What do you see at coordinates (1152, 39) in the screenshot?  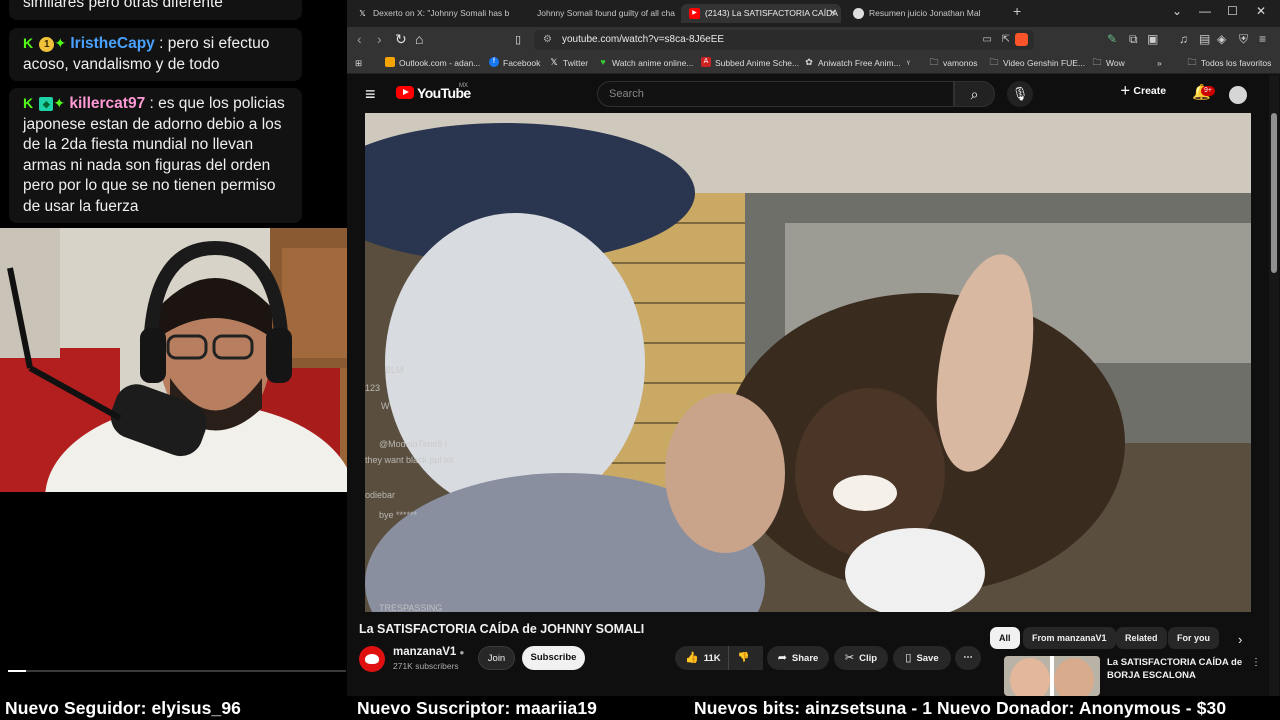 I see `sidebar-icon: ▣` at bounding box center [1152, 39].